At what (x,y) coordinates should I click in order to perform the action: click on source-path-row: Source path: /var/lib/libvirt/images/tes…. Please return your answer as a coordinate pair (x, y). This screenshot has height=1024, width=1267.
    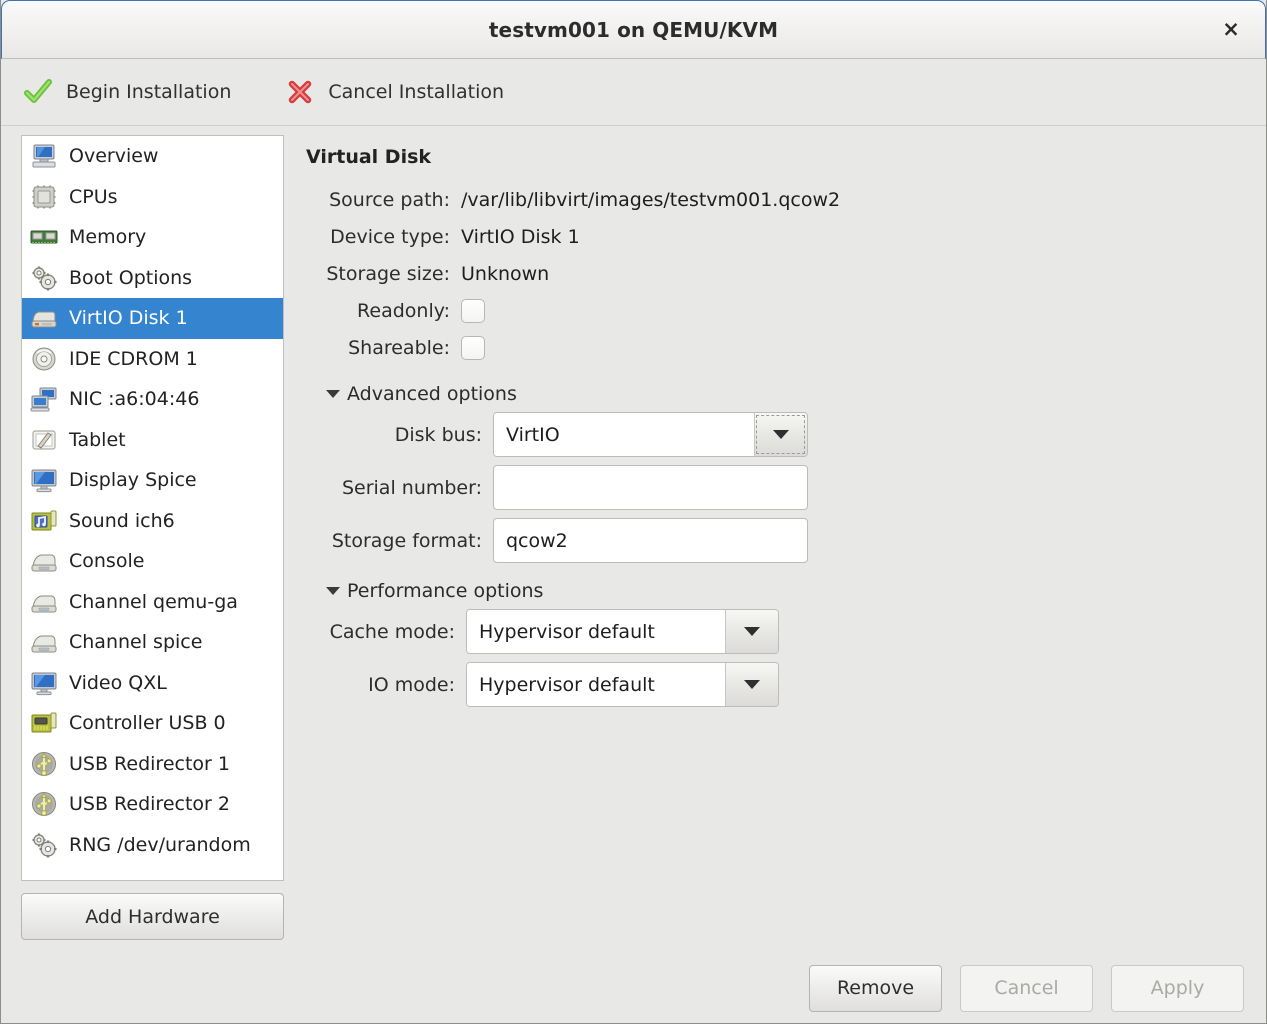
    Looking at the image, I should click on (775, 199).